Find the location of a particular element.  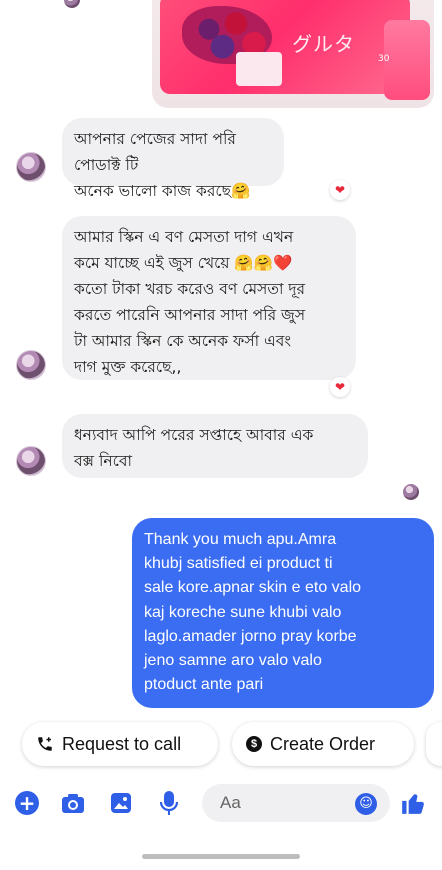

message-line: jeno samne aro valo valo is located at coordinates (233, 661).